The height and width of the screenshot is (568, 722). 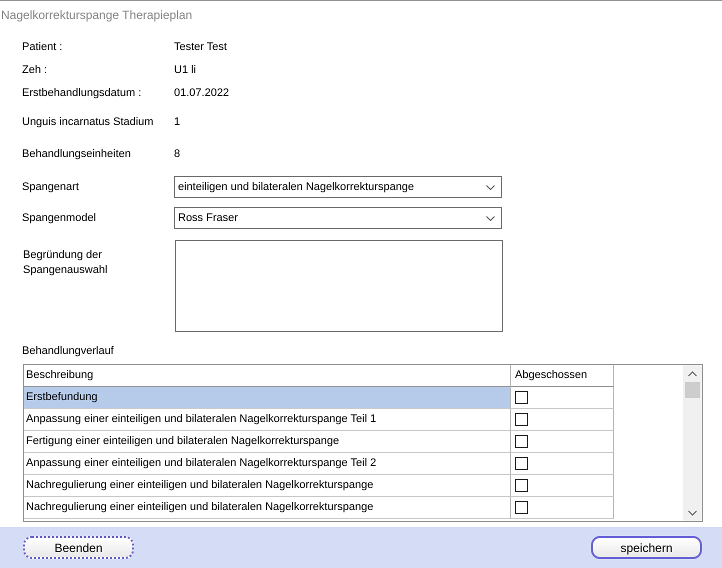 What do you see at coordinates (562, 376) in the screenshot?
I see `column-header: Abgeschossen` at bounding box center [562, 376].